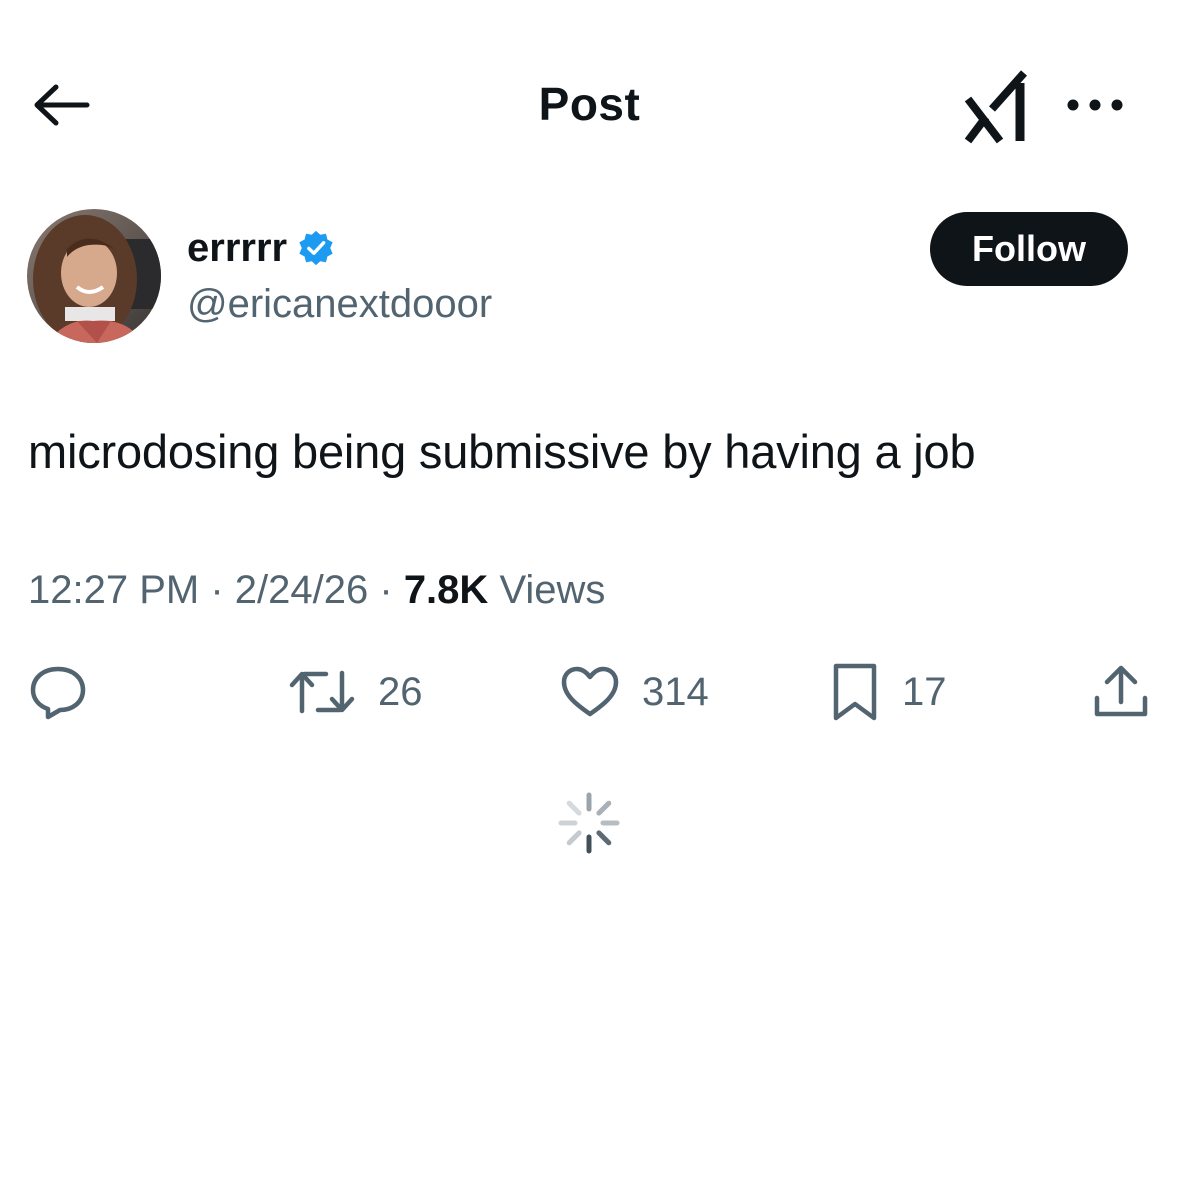 The height and width of the screenshot is (1179, 1179). I want to click on share-icon, so click(1121, 691).